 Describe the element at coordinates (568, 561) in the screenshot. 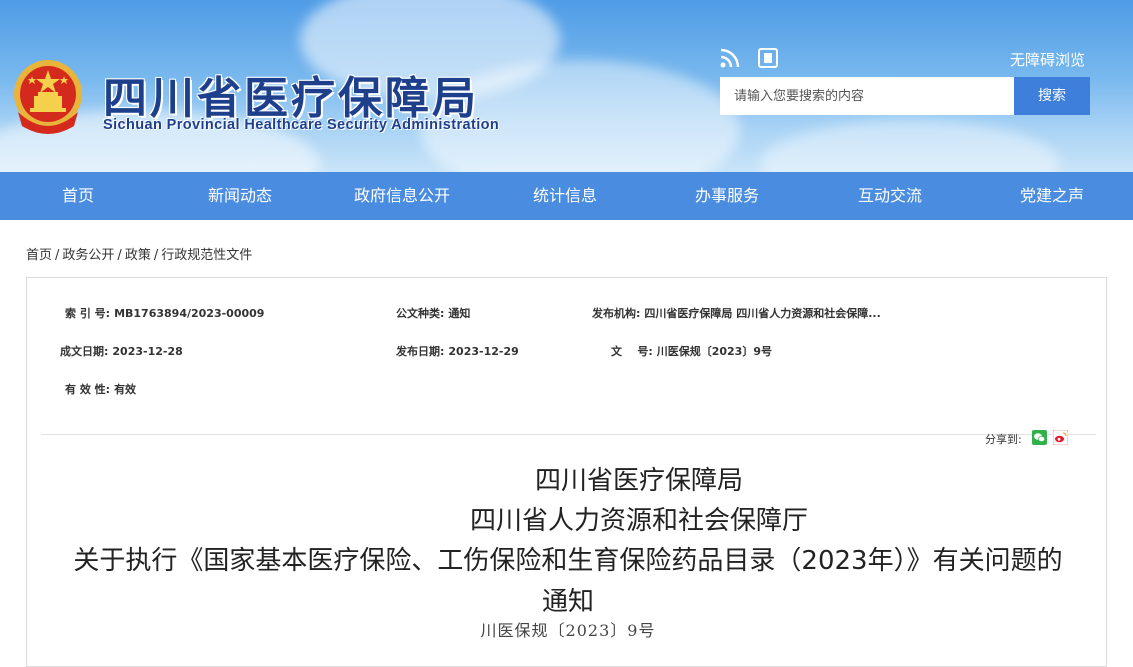

I see `document-title-line-3: 关于执行《国家基本医疗保险、工伤保险和生育保险药品目录（2023年）》有关问题的` at that location.